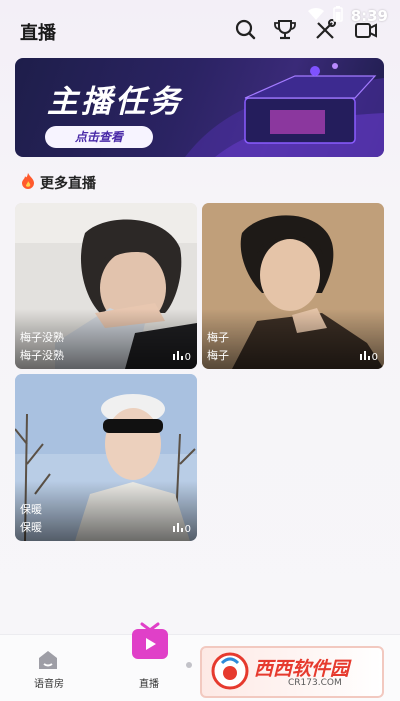 This screenshot has width=400, height=701. I want to click on more-live-header: 更多直播, so click(58, 183).